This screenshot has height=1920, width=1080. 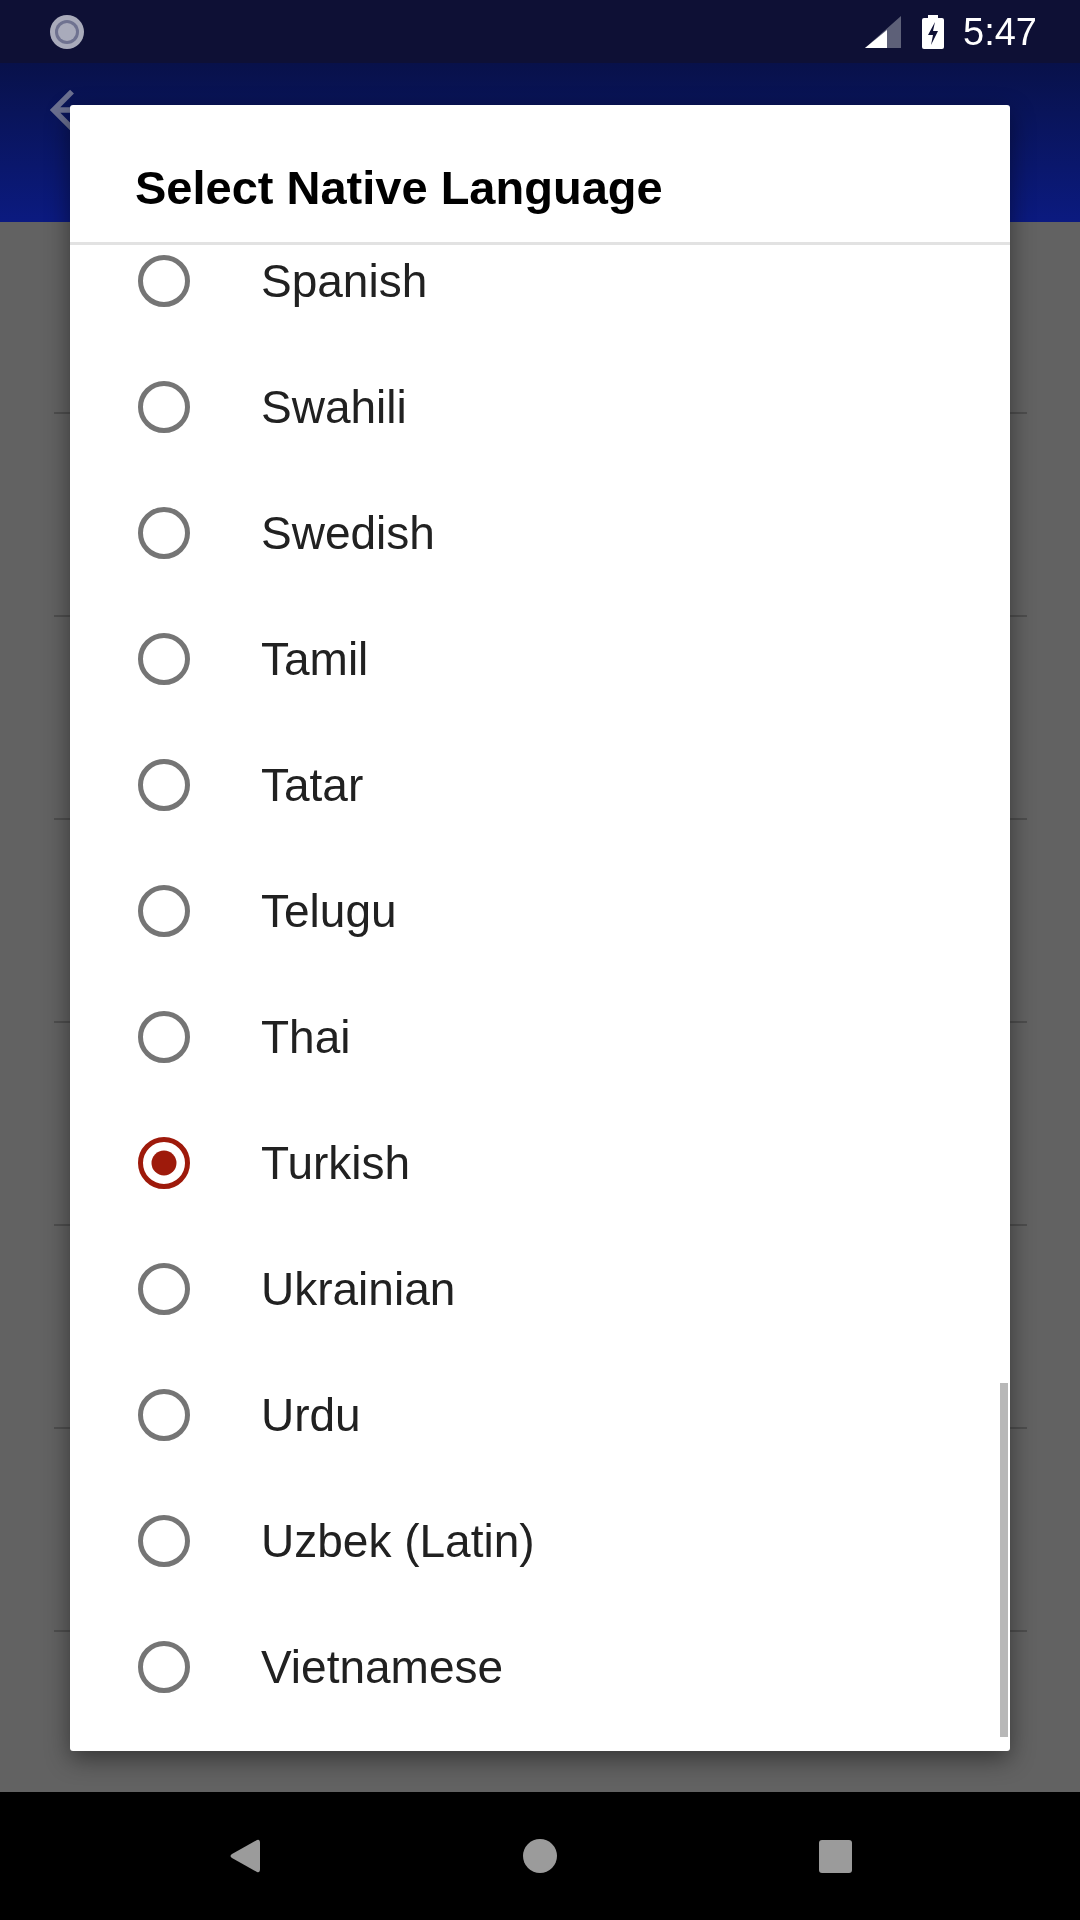 What do you see at coordinates (244, 1856) in the screenshot?
I see `back-icon` at bounding box center [244, 1856].